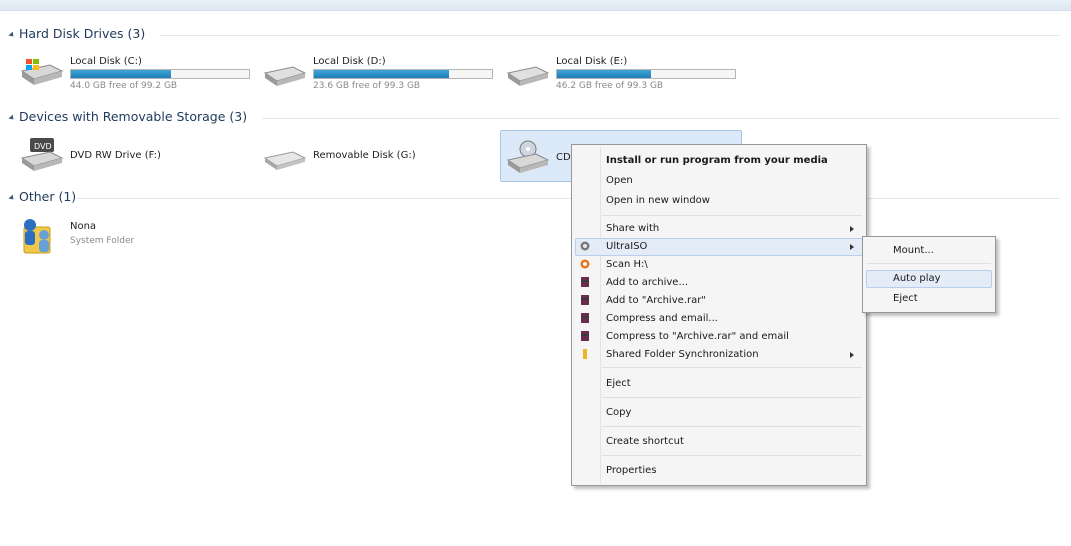 The image size is (1071, 546). Describe the element at coordinates (658, 200) in the screenshot. I see `menu-item-open-new-window: Open in new window` at that location.